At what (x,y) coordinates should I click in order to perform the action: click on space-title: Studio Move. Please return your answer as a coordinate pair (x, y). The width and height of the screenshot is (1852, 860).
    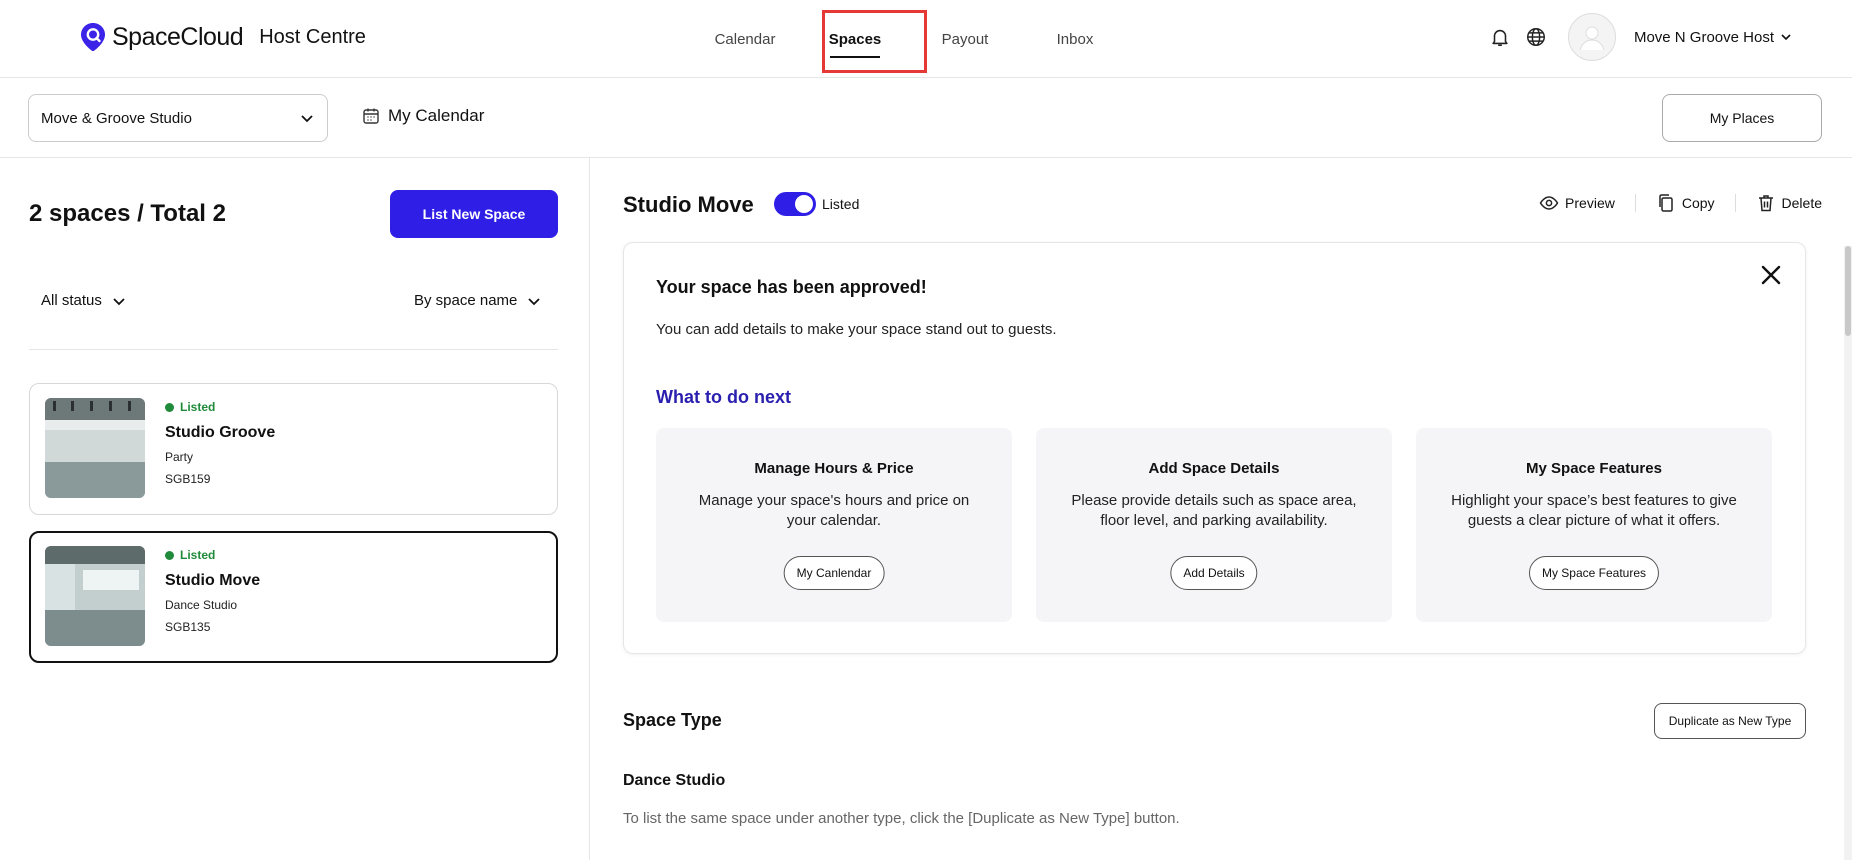
    Looking at the image, I should click on (688, 204).